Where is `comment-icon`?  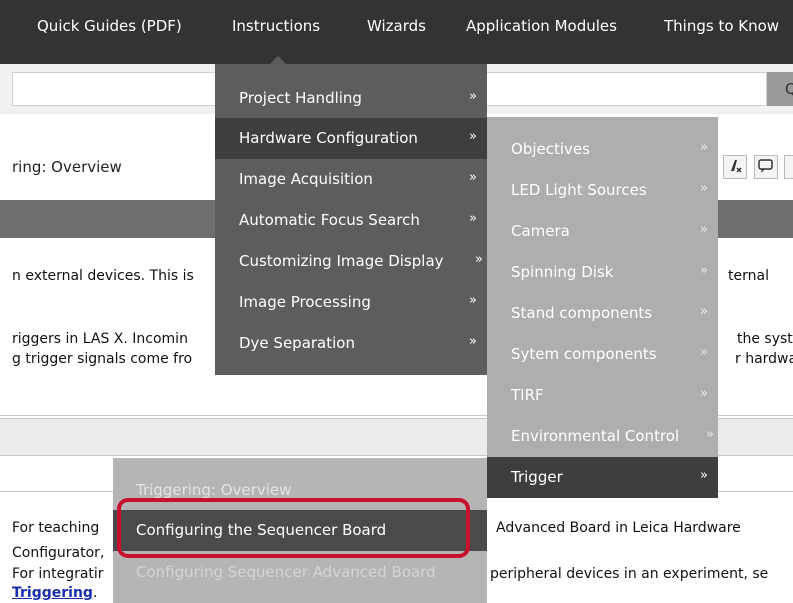
comment-icon is located at coordinates (766, 167).